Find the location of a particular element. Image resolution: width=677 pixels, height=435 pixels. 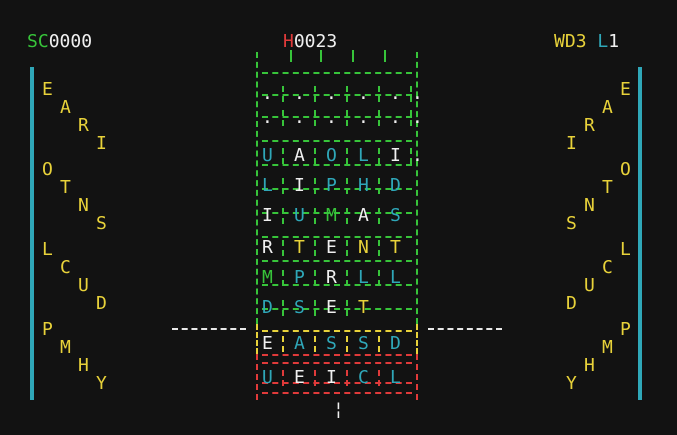

grid-cell: P is located at coordinates (331, 185).